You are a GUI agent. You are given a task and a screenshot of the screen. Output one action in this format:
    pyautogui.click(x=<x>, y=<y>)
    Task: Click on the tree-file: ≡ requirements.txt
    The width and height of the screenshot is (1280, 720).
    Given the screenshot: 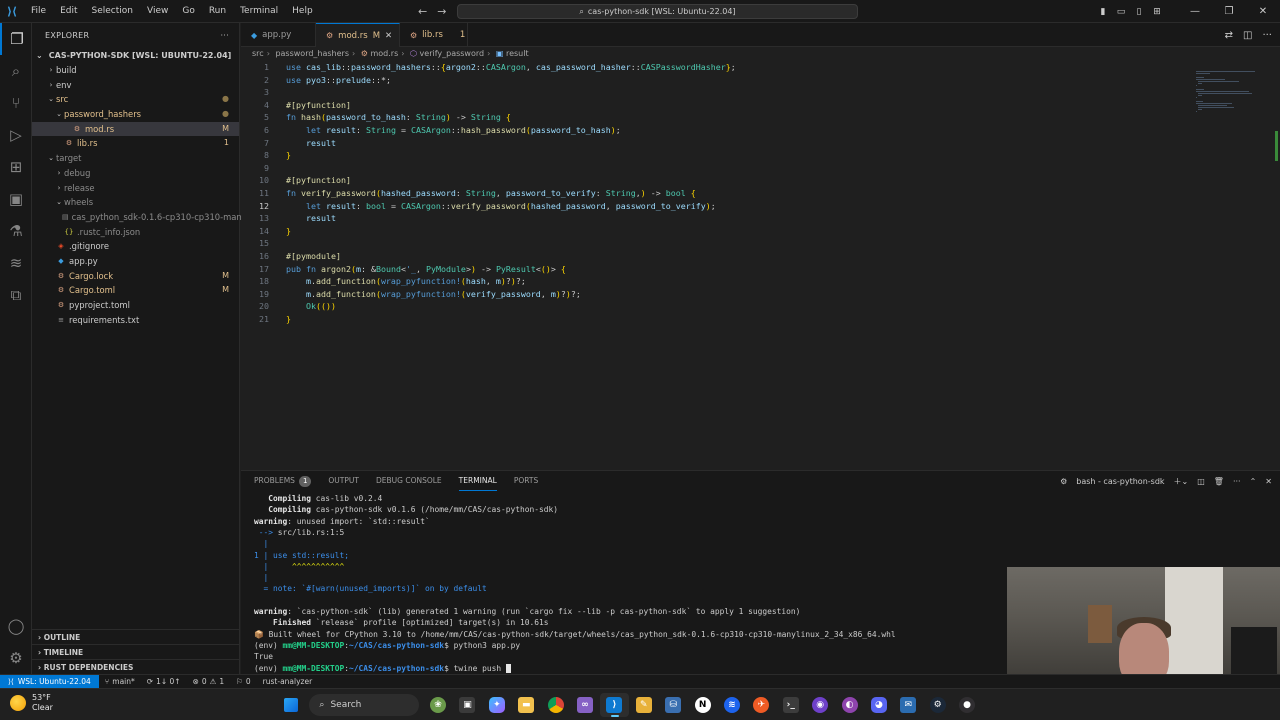 What is the action you would take?
    pyautogui.click(x=135, y=320)
    